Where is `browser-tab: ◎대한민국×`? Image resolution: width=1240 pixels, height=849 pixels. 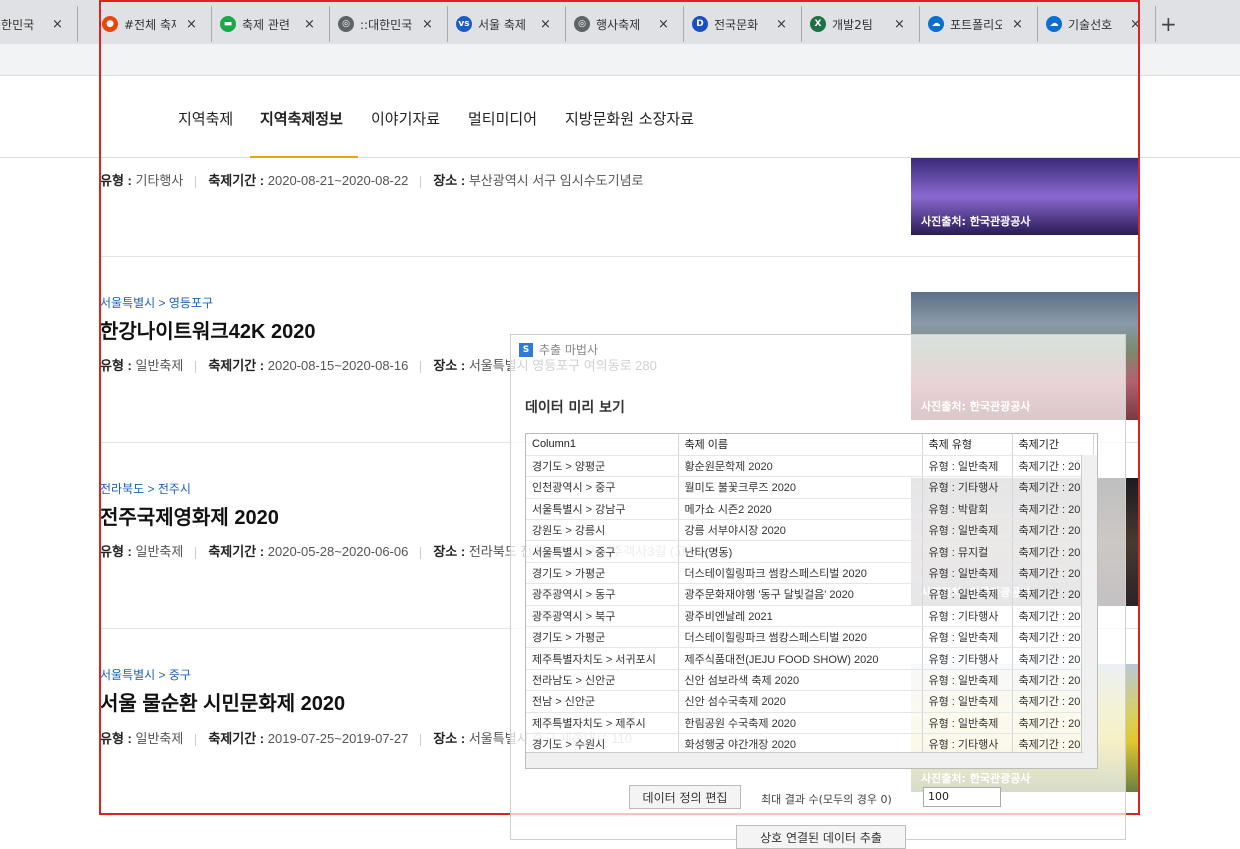 browser-tab: ◎대한민국× is located at coordinates (39, 24).